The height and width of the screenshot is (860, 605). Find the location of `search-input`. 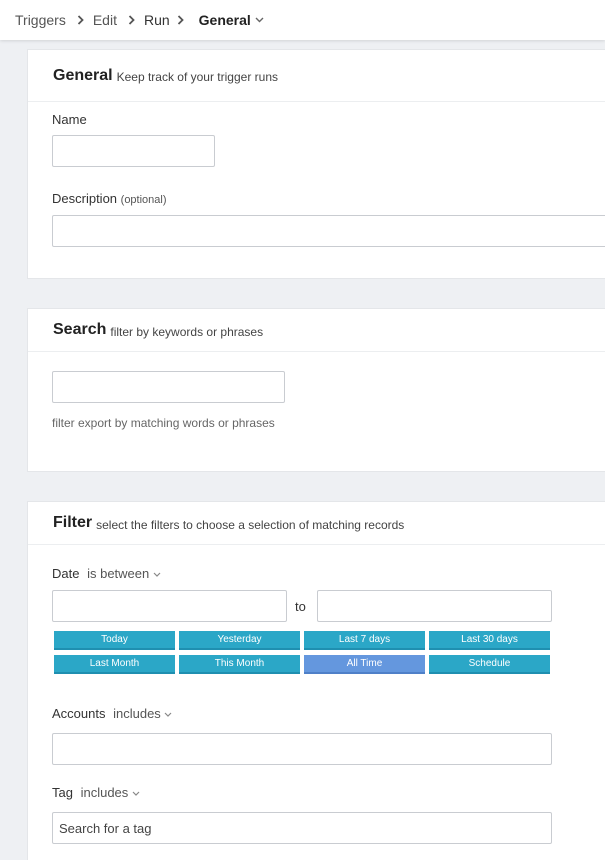

search-input is located at coordinates (168, 387).